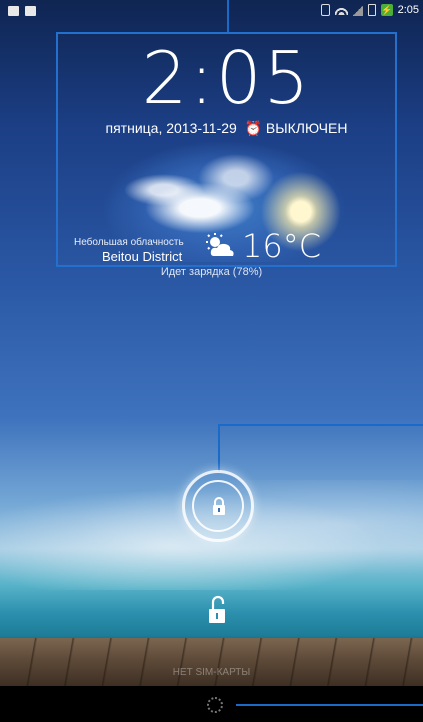 The image size is (423, 722). Describe the element at coordinates (211, 672) in the screenshot. I see `no-sim-text: НЕТ SIM-КАРТЫ` at that location.